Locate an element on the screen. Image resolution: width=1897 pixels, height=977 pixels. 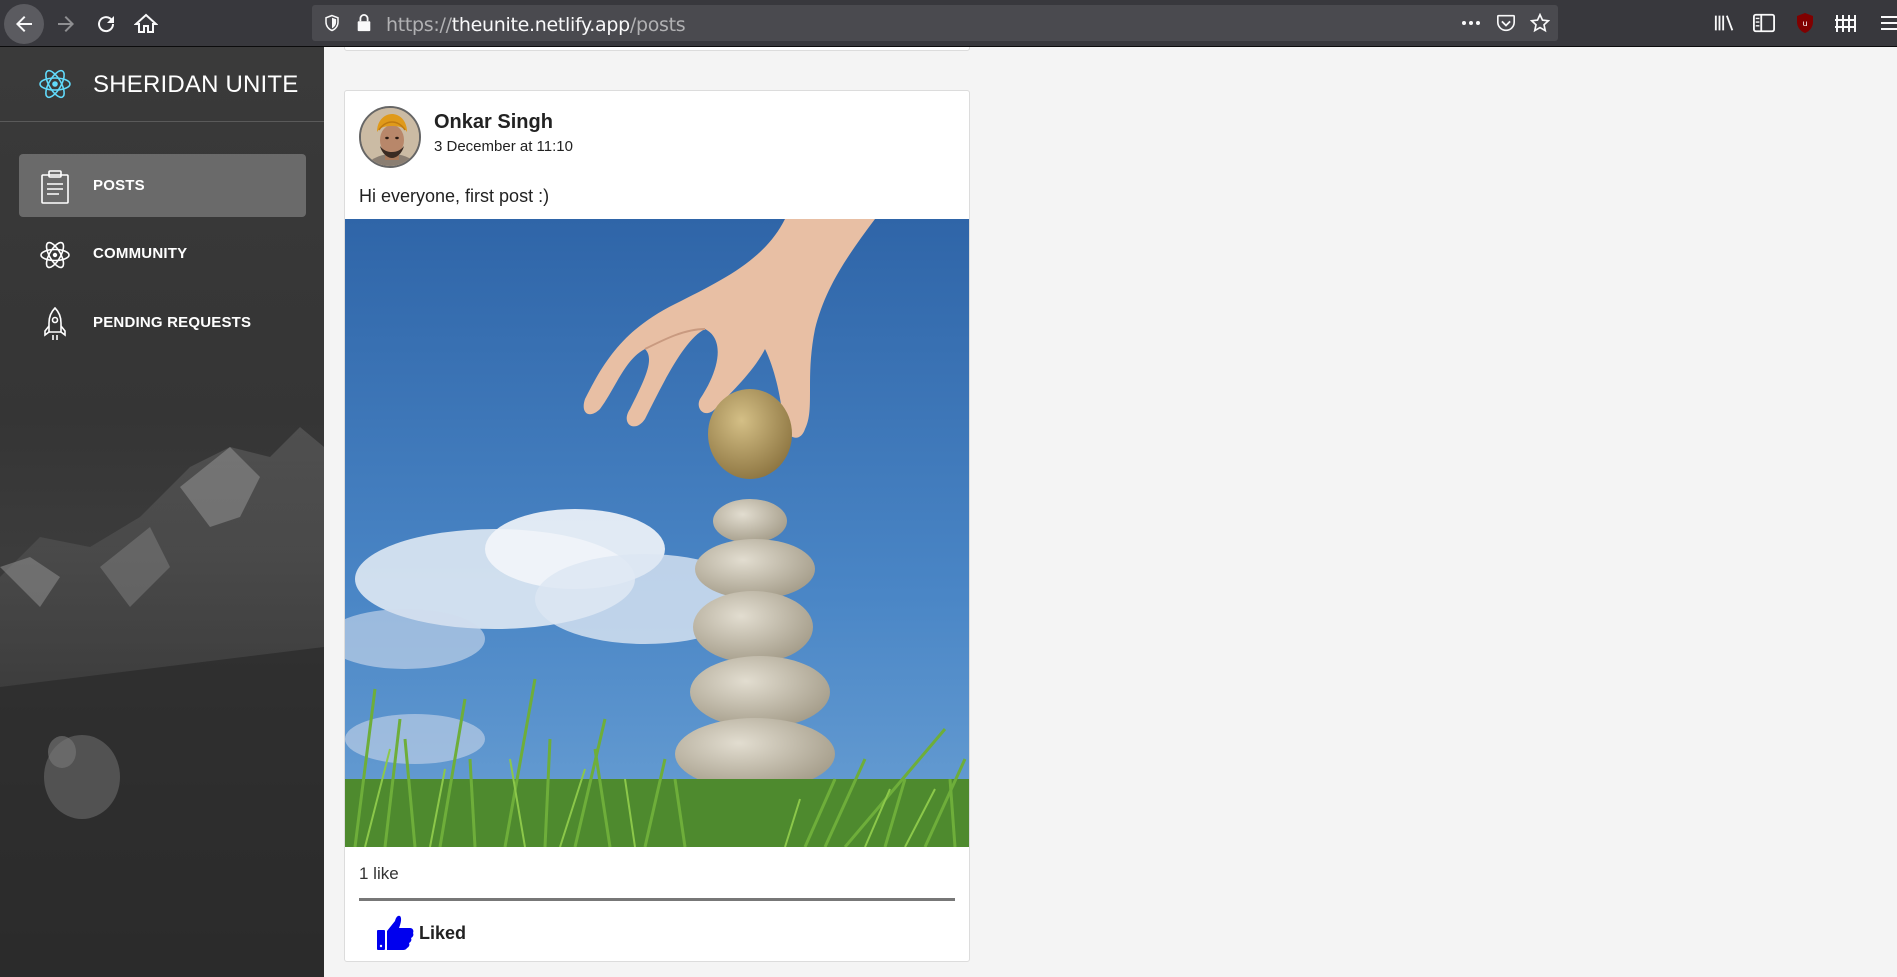
url-text: https://theunite.netlify.app/posts is located at coordinates (536, 25).